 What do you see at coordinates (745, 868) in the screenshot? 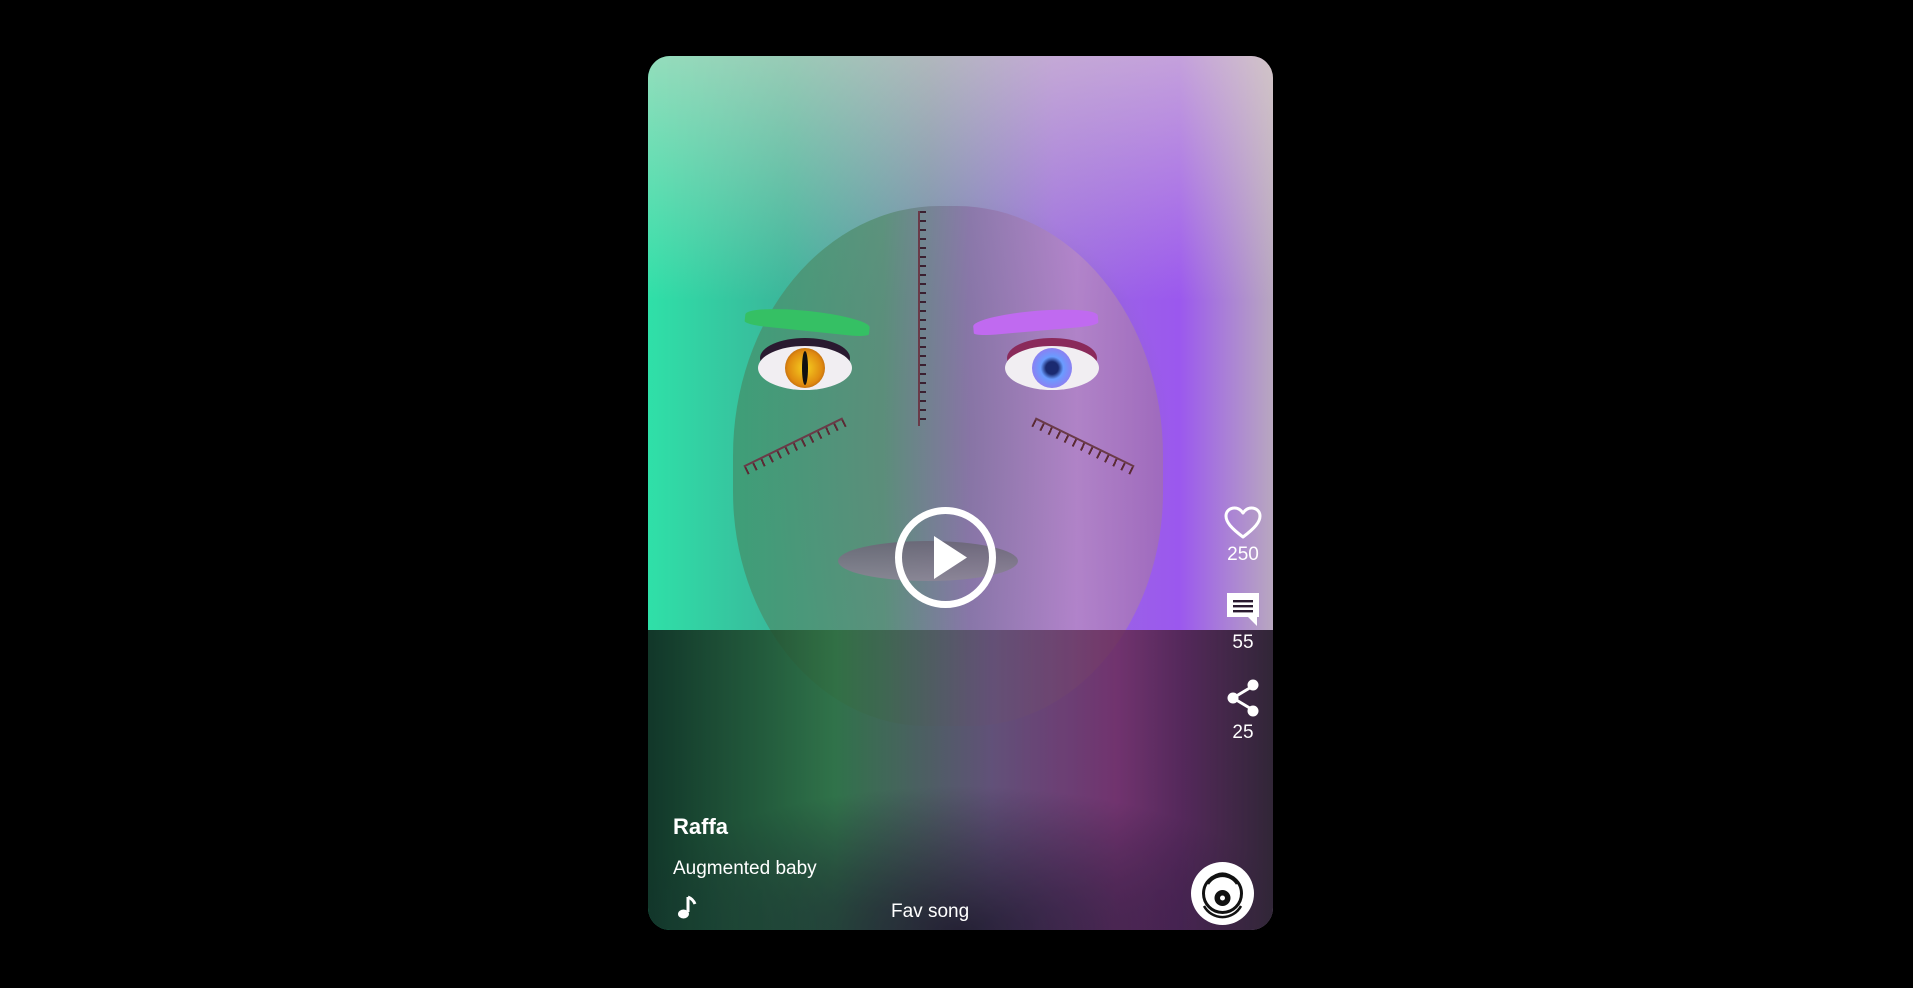
I see `video-caption: Augmented baby` at bounding box center [745, 868].